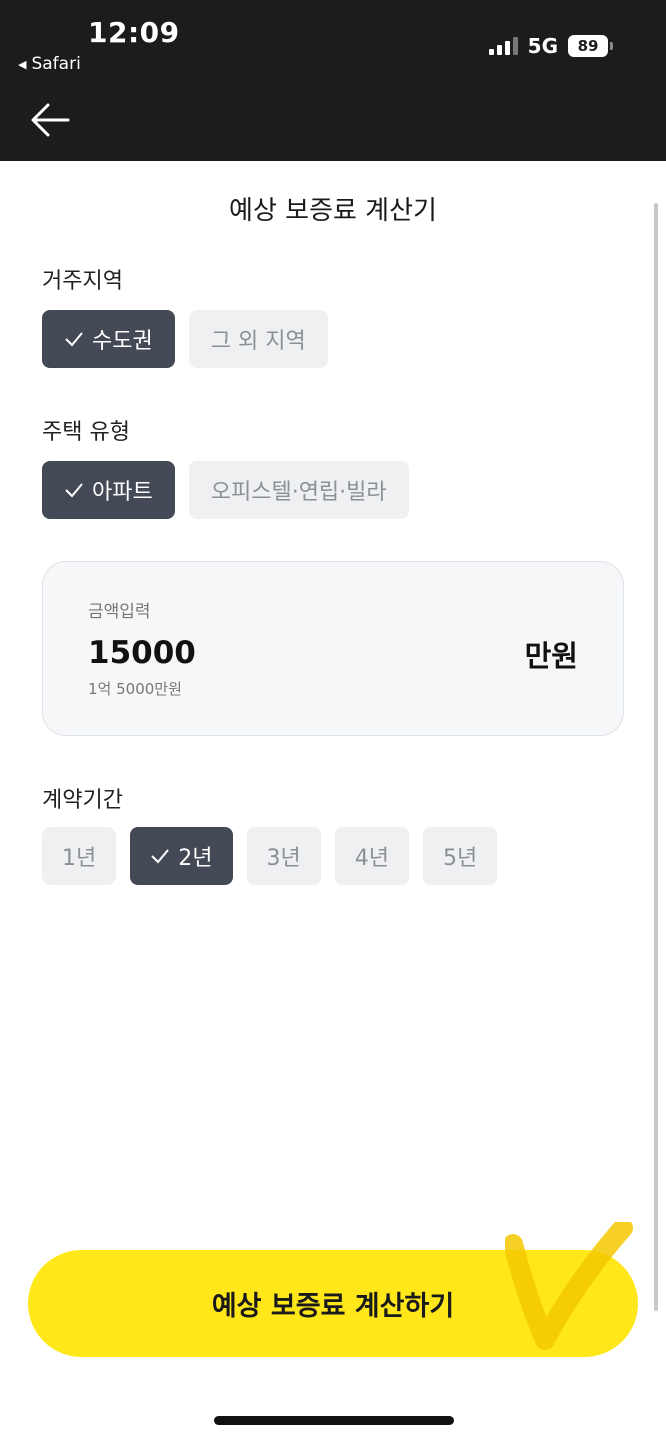 Image resolution: width=666 pixels, height=1440 pixels. Describe the element at coordinates (134, 32) in the screenshot. I see `status-time: 12:09` at that location.